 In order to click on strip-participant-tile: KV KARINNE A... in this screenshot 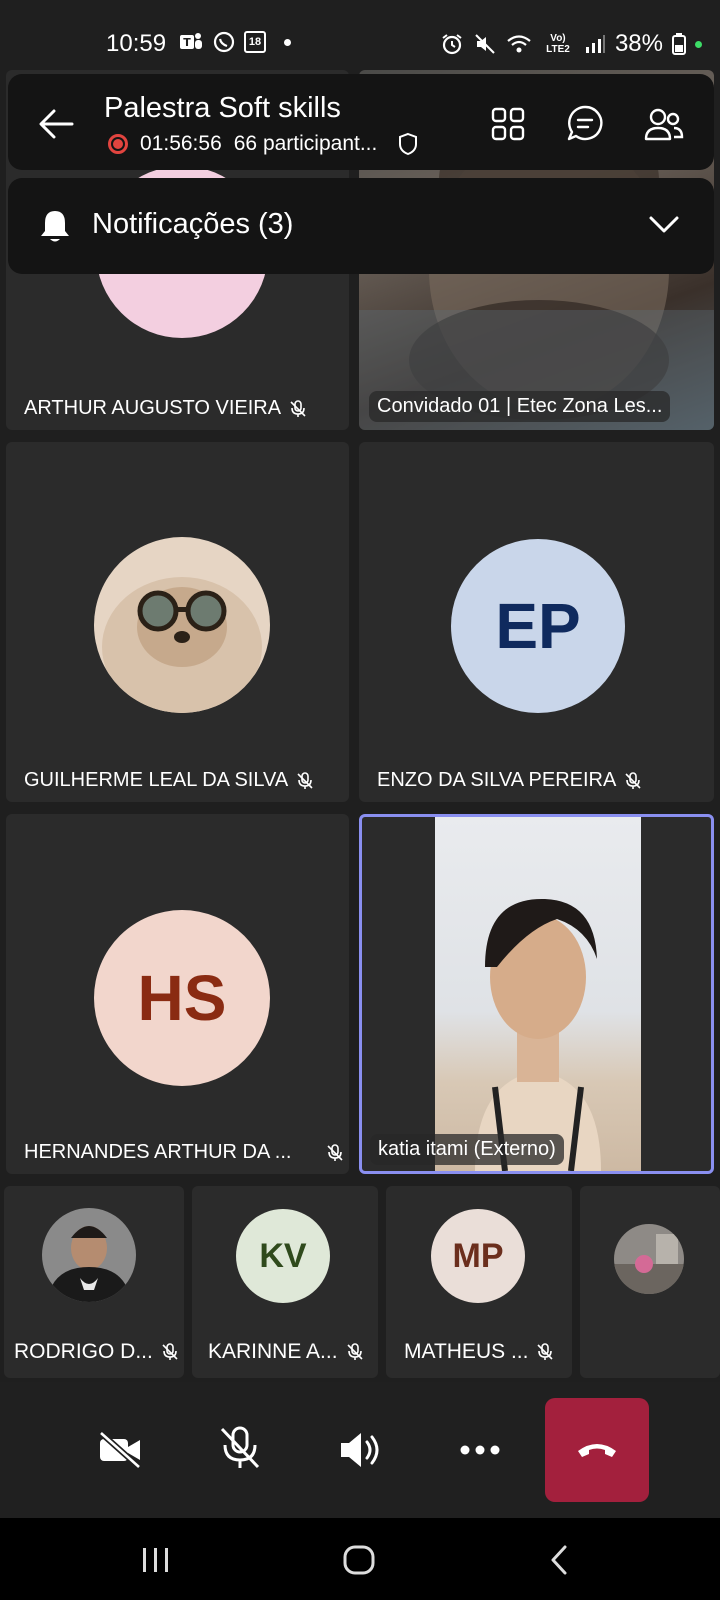, I will do `click(285, 1282)`.